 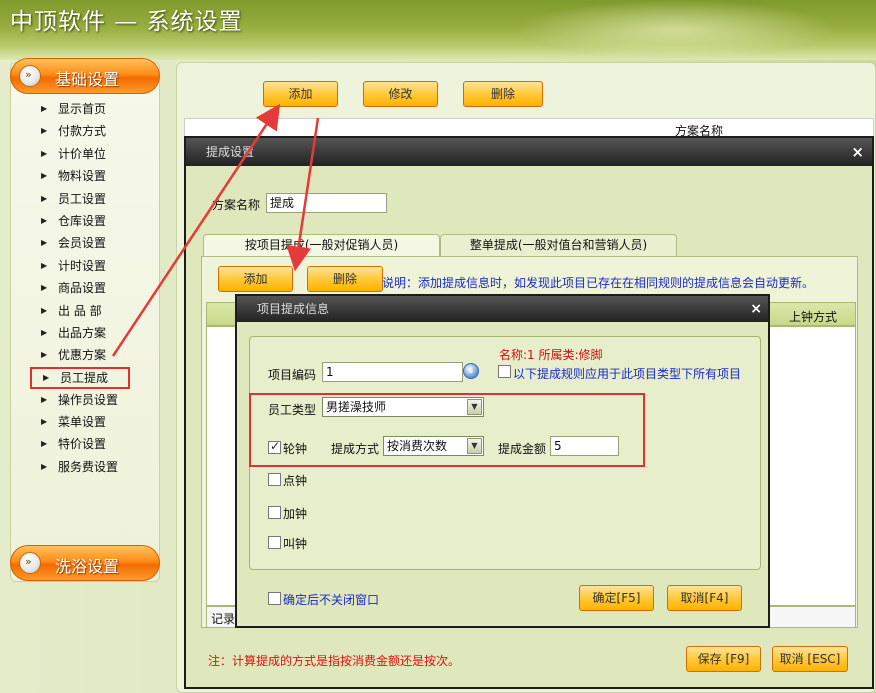 I want to click on sidebar-item-payment: ▶ 付款方式, so click(x=91, y=131).